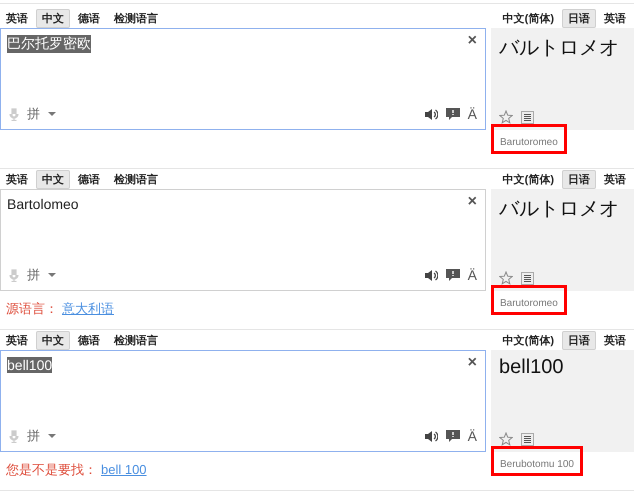  I want to click on notice-label: 源语言：, so click(32, 308).